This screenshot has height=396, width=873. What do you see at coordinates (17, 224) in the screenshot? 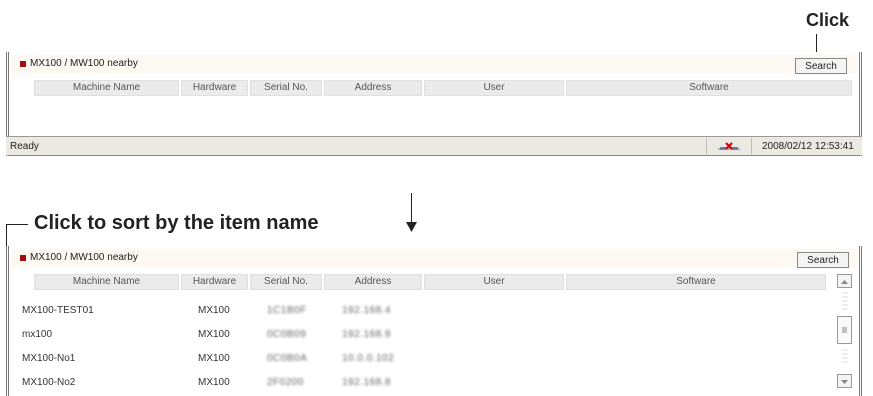
I see `sort-pointer-top` at bounding box center [17, 224].